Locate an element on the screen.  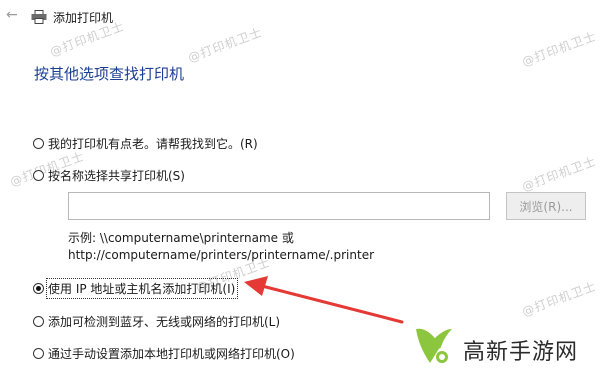
shared-printer-name-input is located at coordinates (279, 206).